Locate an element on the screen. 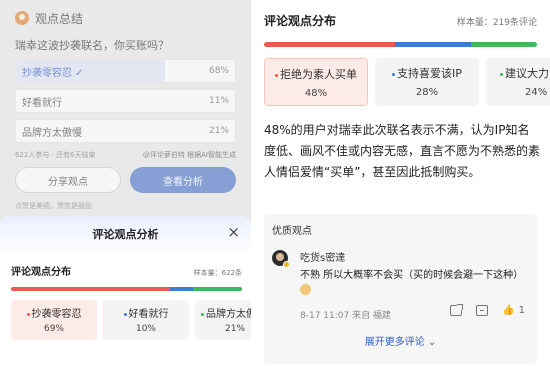  card-label: 好看就行 is located at coordinates (148, 314).